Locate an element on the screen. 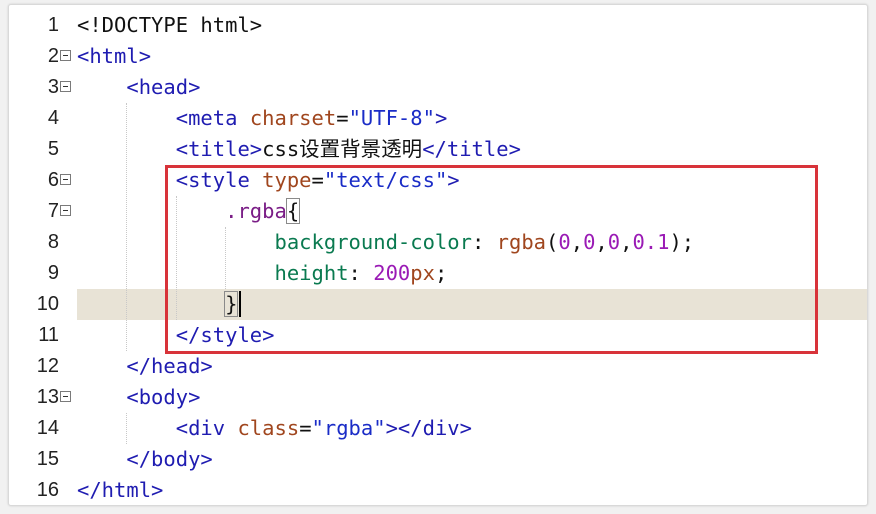 The image size is (876, 514). code-token: ( is located at coordinates (552, 242).